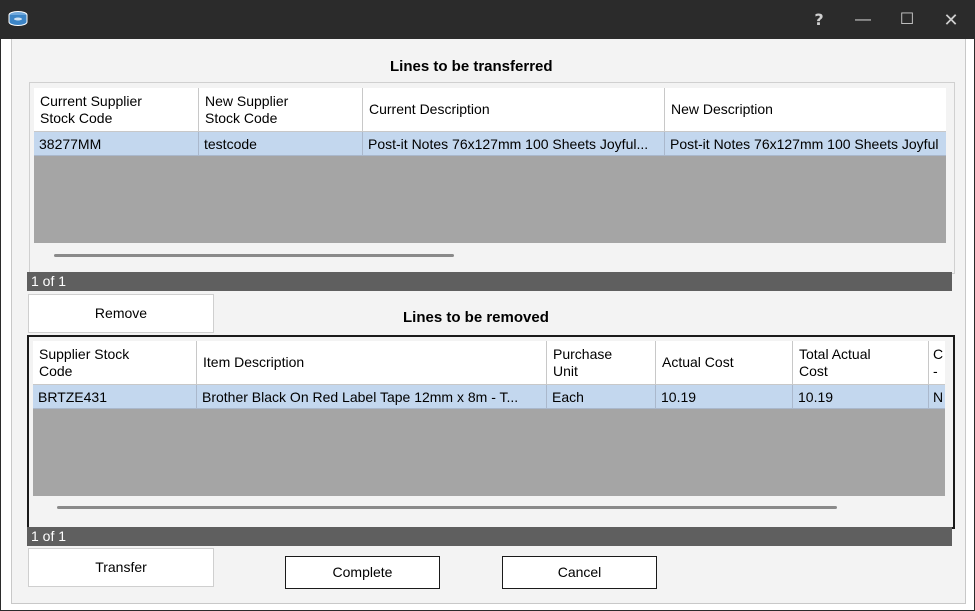  I want to click on close-button: ✕, so click(951, 20).